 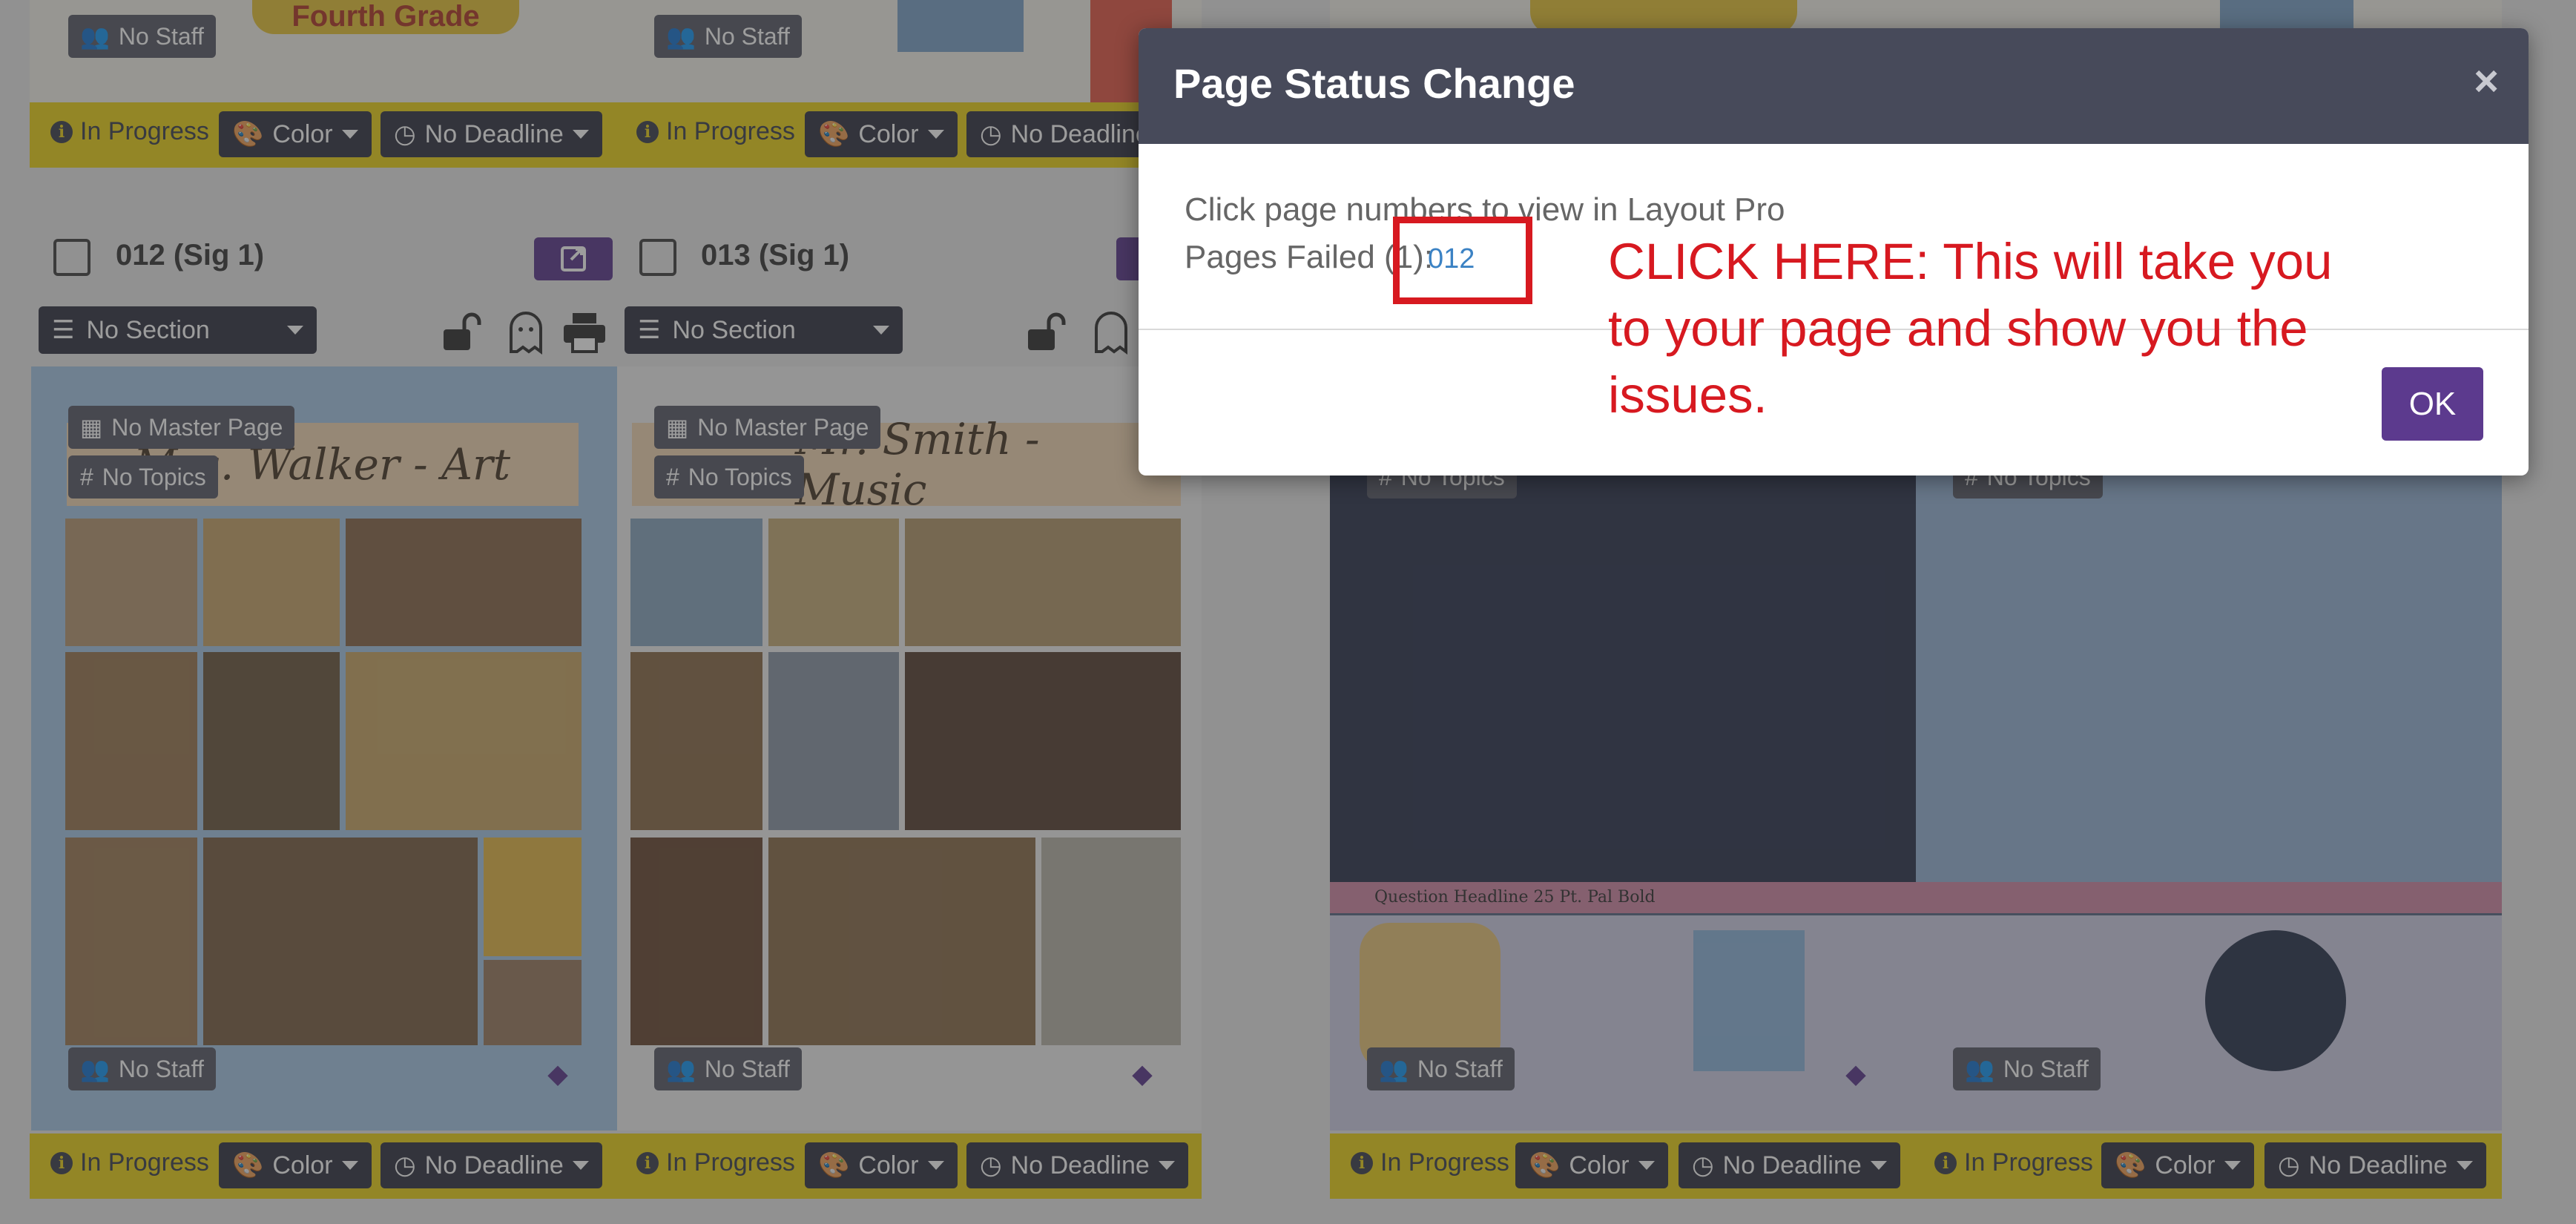 I want to click on highlight-box, so click(x=1462, y=260).